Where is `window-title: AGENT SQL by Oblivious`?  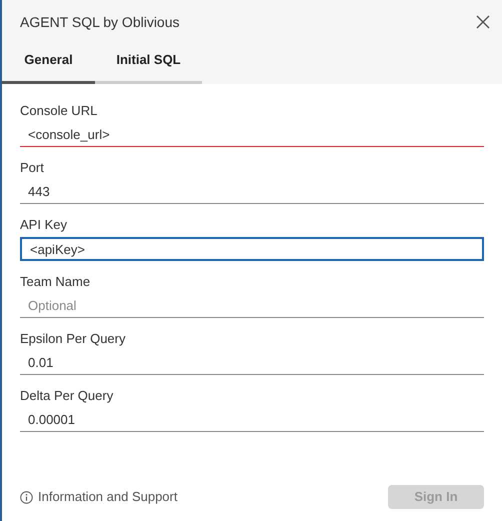
window-title: AGENT SQL by Oblivious is located at coordinates (100, 22).